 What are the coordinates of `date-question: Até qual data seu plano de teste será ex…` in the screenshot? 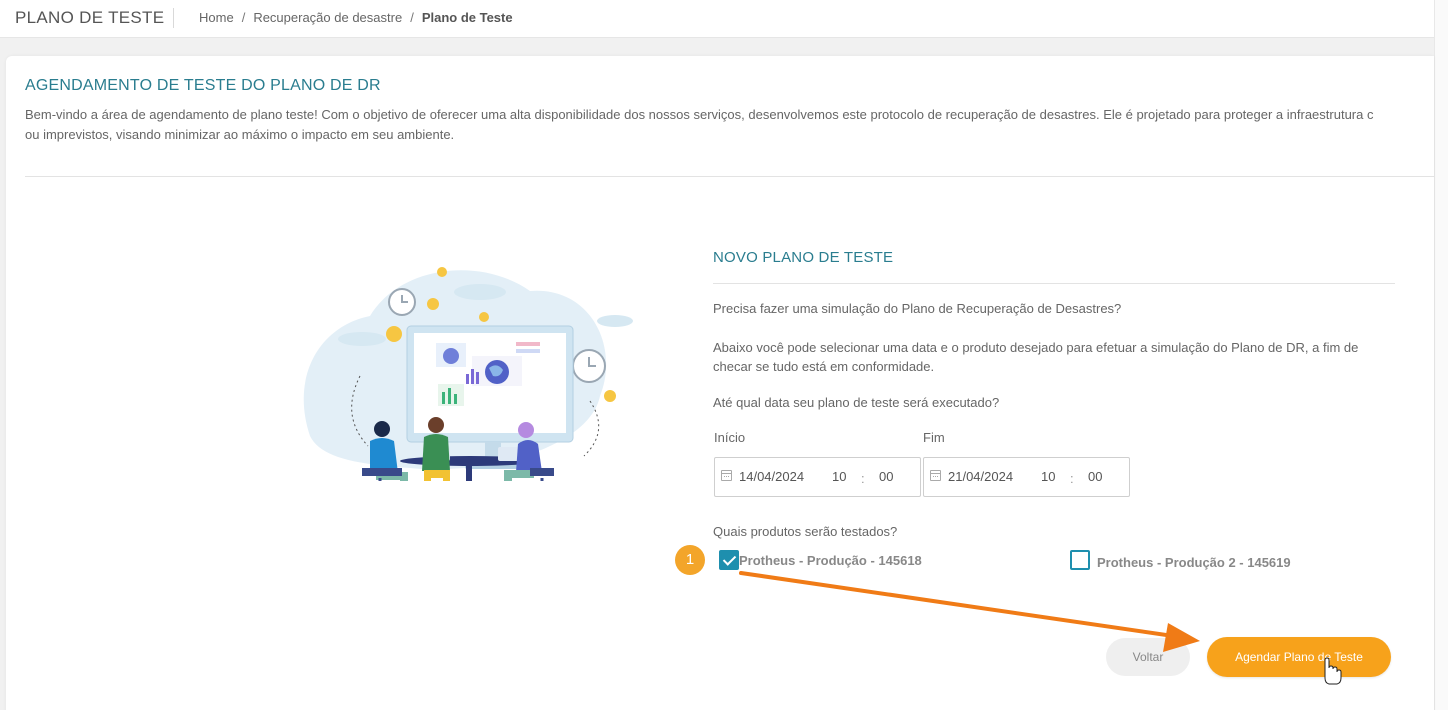 It's located at (856, 402).